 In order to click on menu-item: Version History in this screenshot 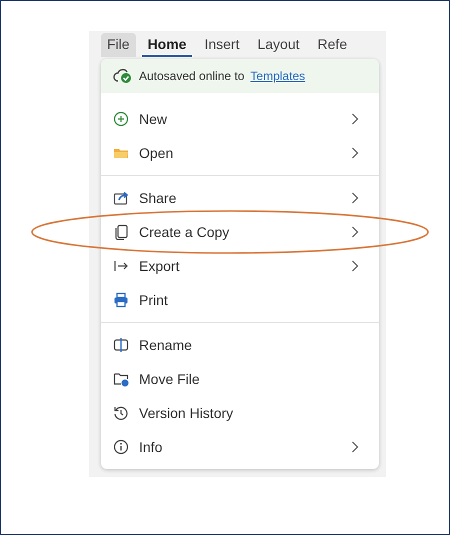, I will do `click(240, 413)`.